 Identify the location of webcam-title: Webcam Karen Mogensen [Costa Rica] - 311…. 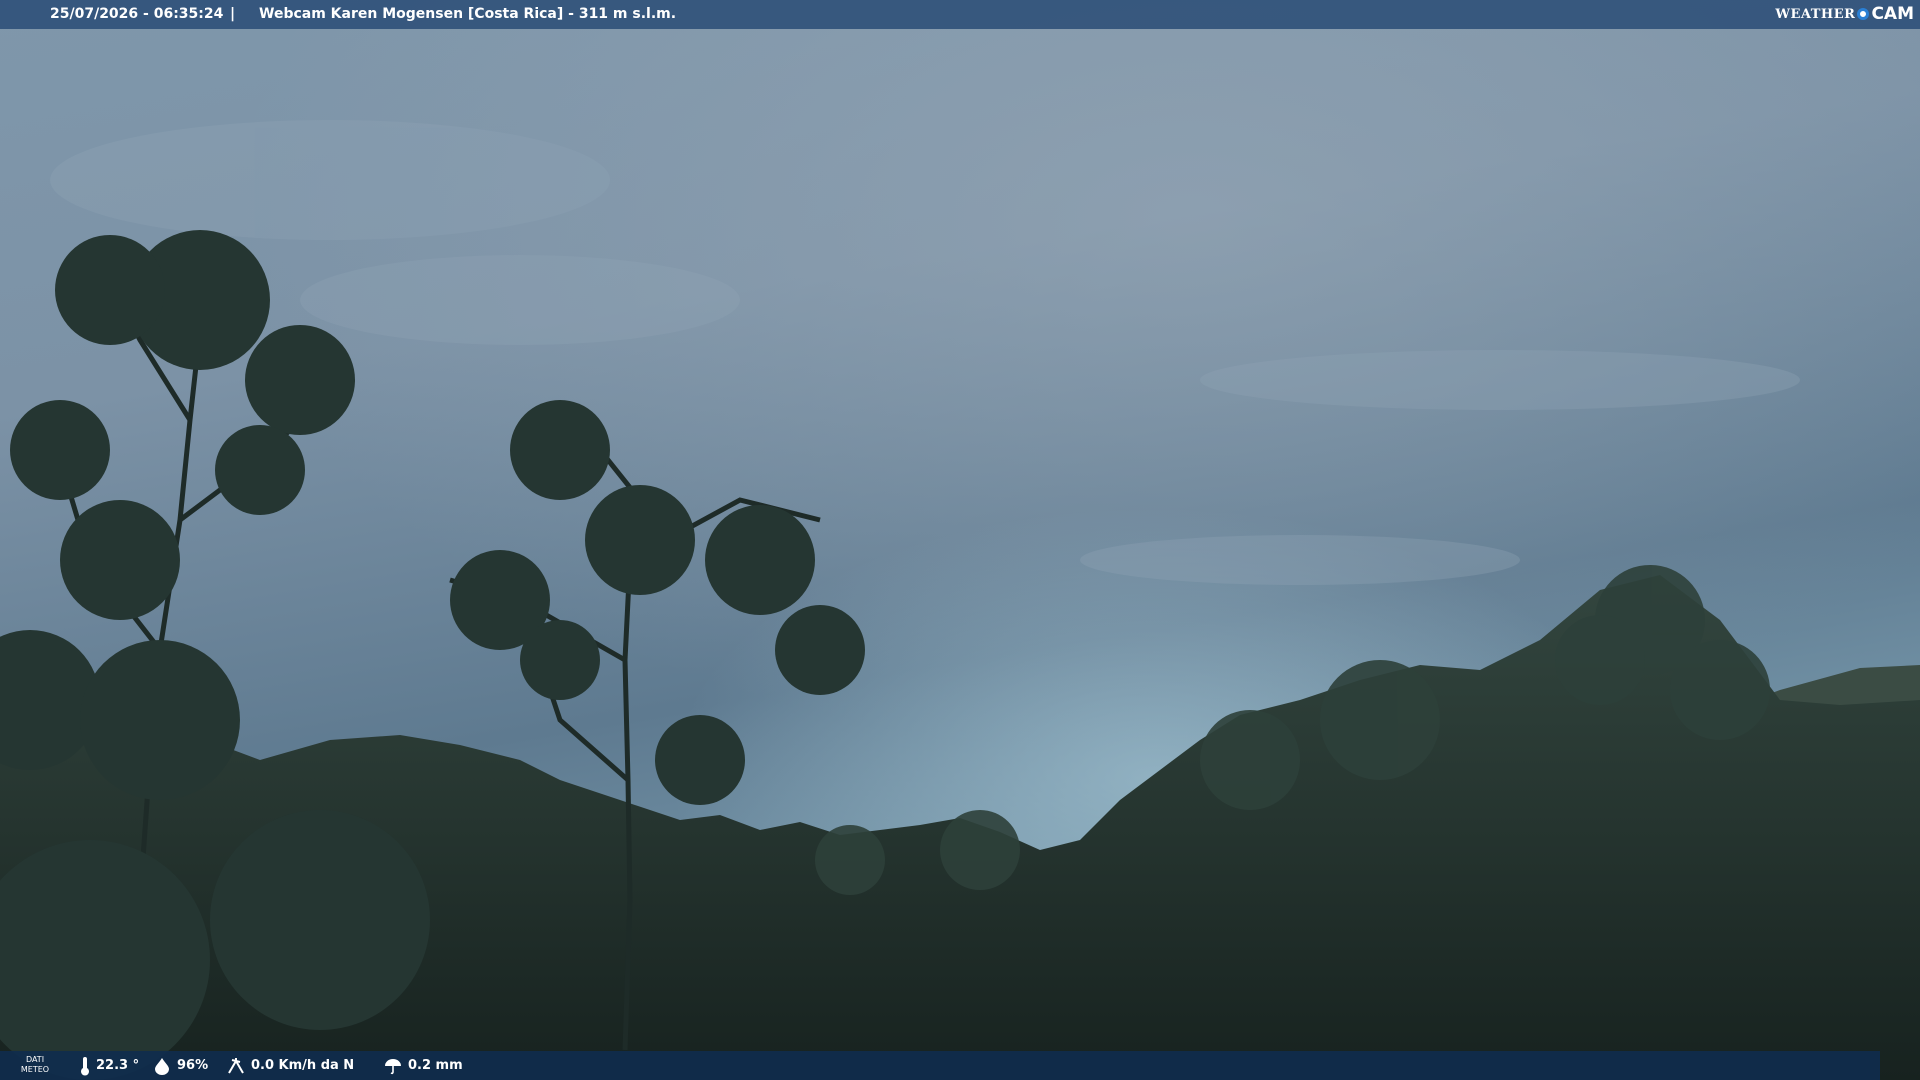
(468, 14).